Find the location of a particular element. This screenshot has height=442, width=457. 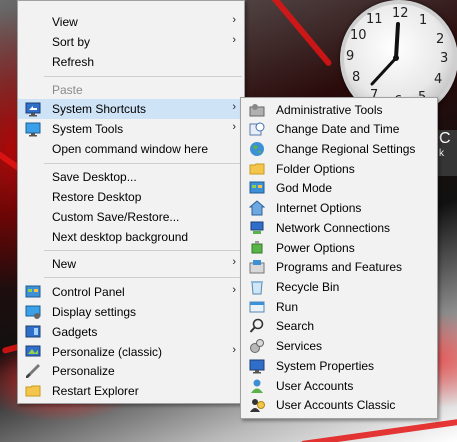

menu-item-sort-by: Sort by › is located at coordinates (131, 42).